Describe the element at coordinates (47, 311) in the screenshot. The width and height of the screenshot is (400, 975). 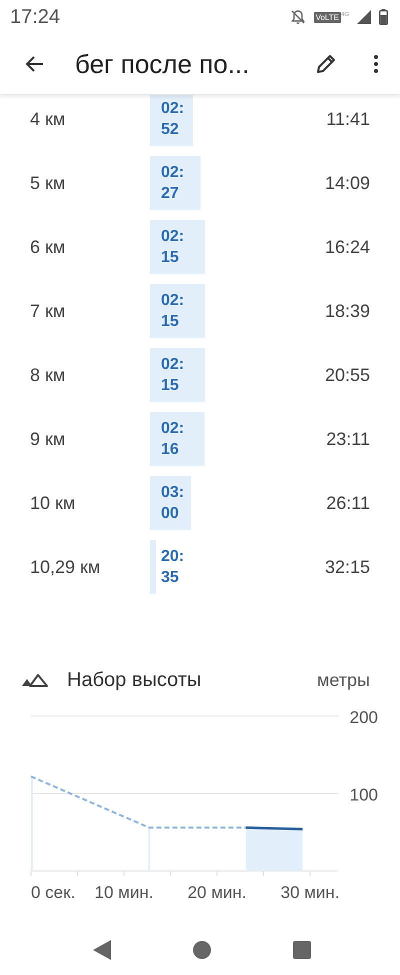
I see `distance-label: 7 км` at that location.